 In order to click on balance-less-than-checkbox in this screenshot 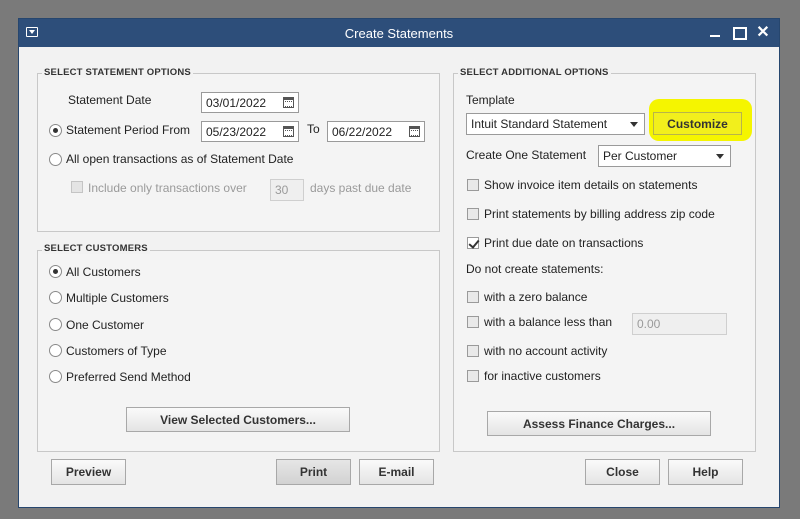, I will do `click(473, 322)`.